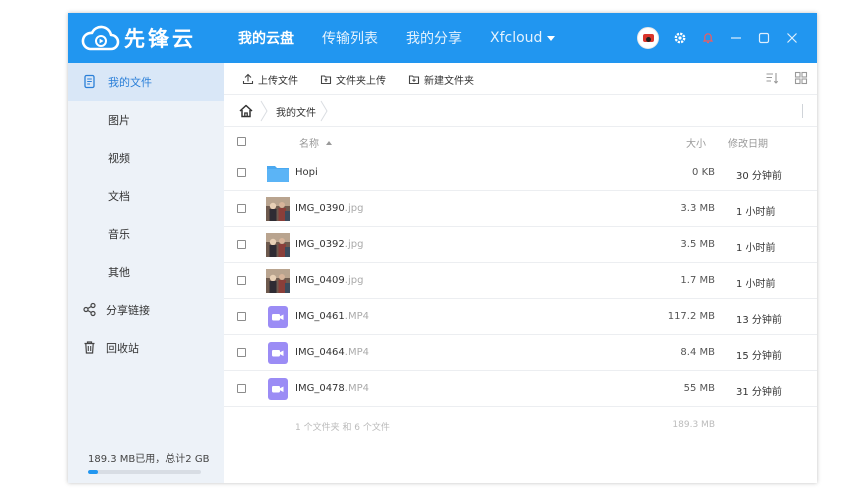  Describe the element at coordinates (354, 244) in the screenshot. I see `file-extension: .jpg` at that location.